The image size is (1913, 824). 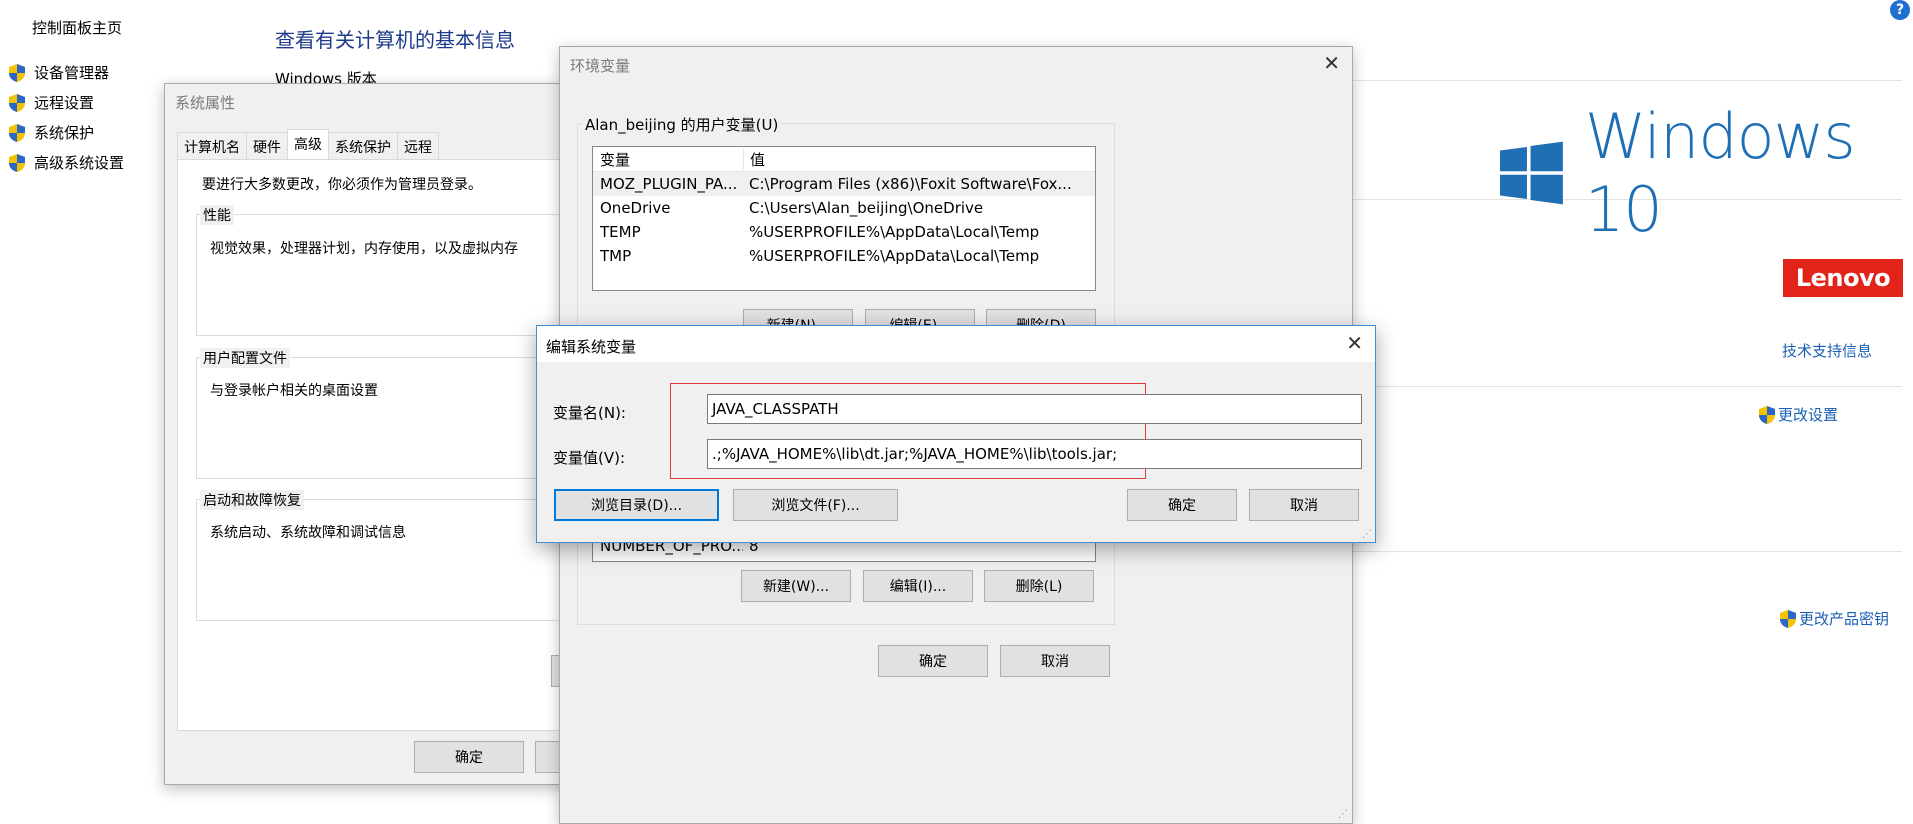 What do you see at coordinates (1304, 505) in the screenshot?
I see `edit-cancel-button: 取消` at bounding box center [1304, 505].